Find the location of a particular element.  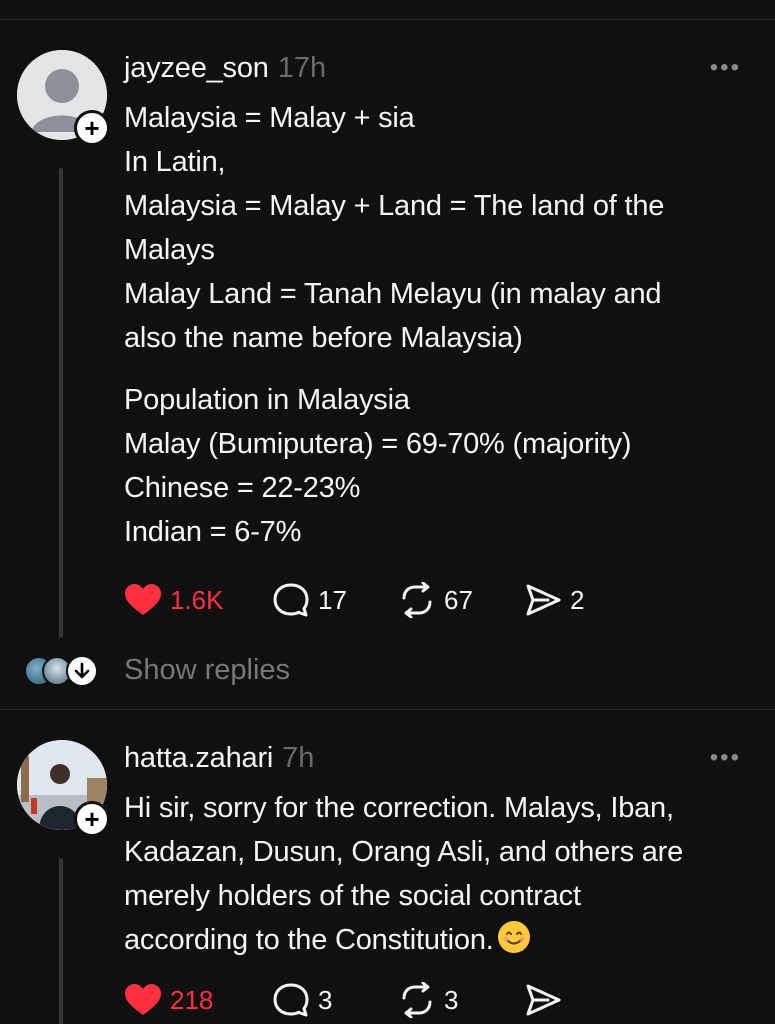

repost-button: 67 is located at coordinates (461, 600).